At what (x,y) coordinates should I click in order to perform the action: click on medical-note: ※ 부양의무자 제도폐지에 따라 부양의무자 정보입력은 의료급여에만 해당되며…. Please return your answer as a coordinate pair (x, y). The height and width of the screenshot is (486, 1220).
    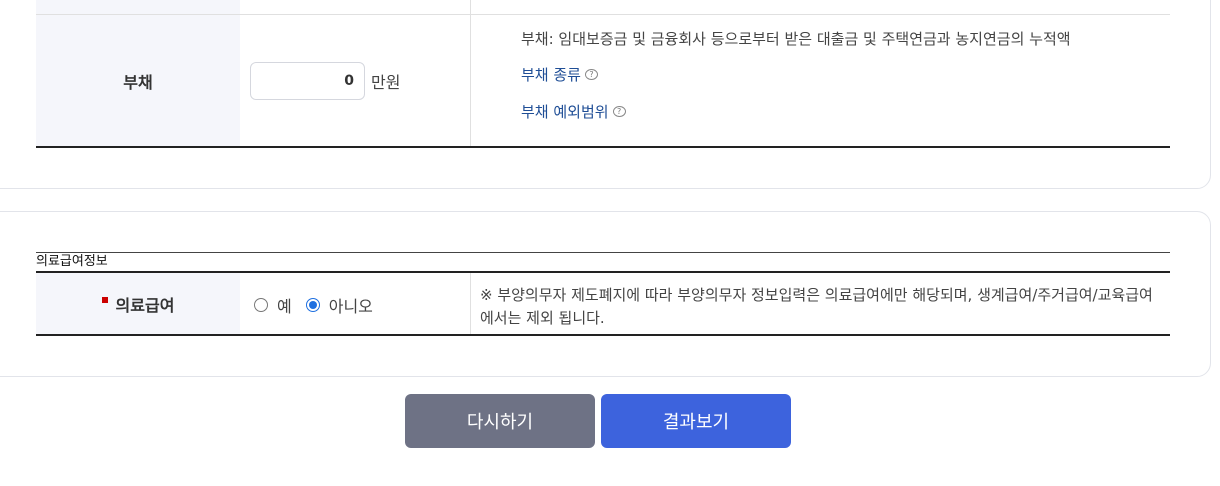
    Looking at the image, I should click on (816, 306).